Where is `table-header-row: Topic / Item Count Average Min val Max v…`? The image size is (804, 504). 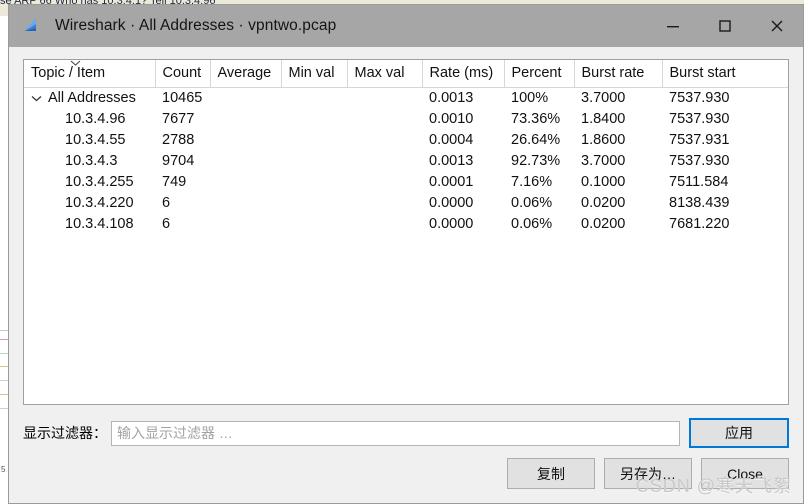
table-header-row: Topic / Item Count Average Min val Max v… is located at coordinates (406, 74).